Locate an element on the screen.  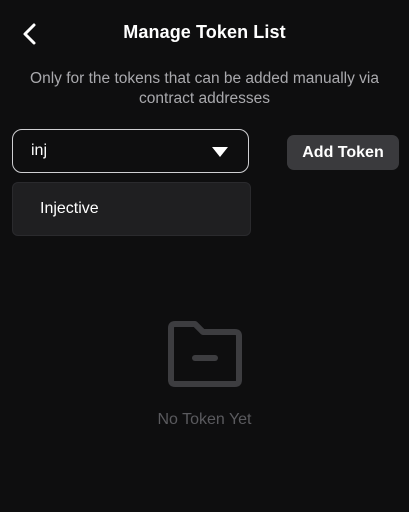
token-search-select: inj is located at coordinates (130, 151).